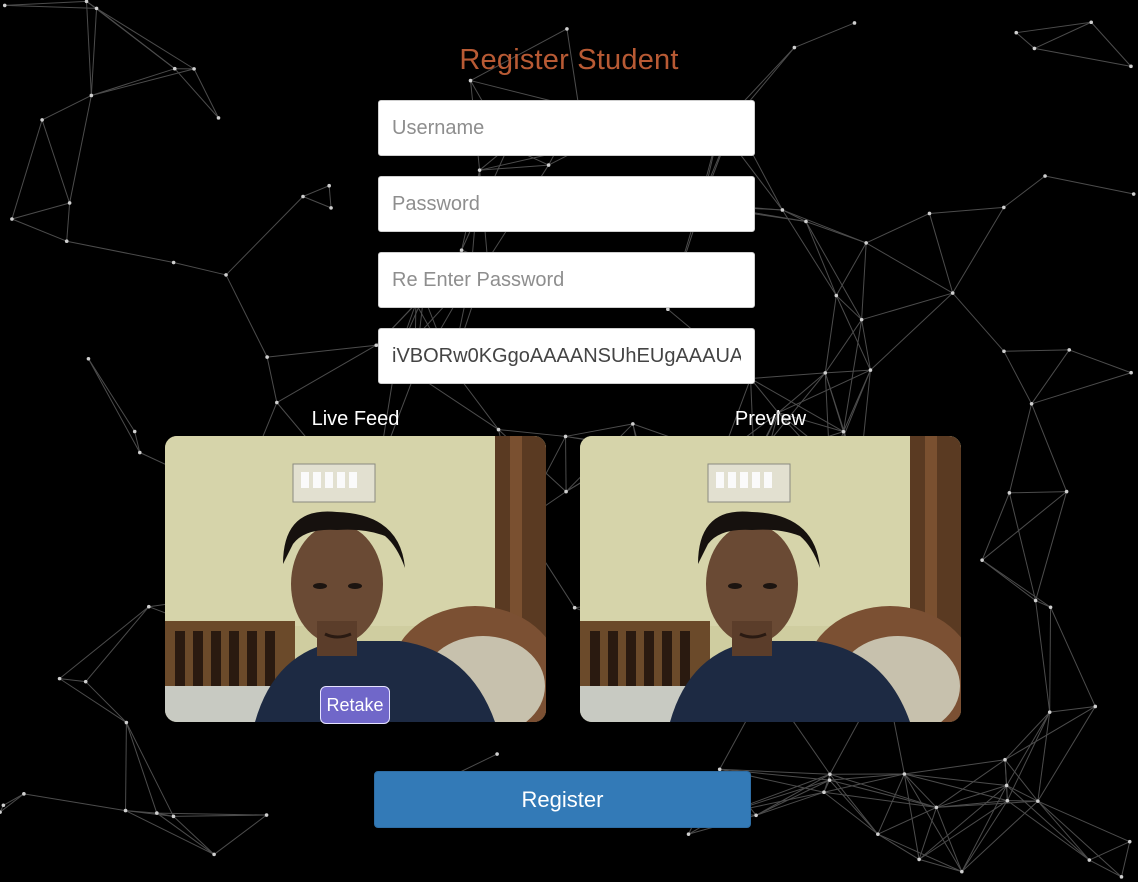 The width and height of the screenshot is (1138, 882). What do you see at coordinates (566, 128) in the screenshot?
I see `username-field` at bounding box center [566, 128].